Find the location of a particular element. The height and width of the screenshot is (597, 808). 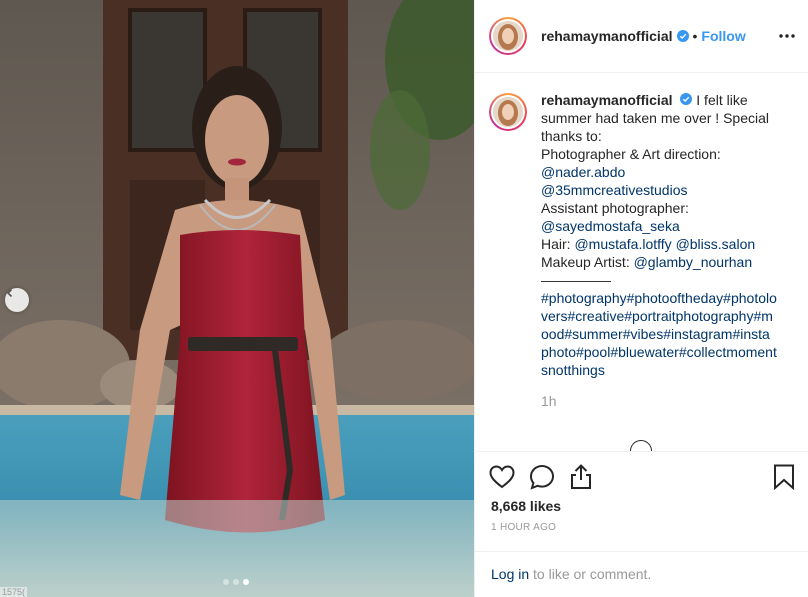

post-username: rehamaymanofficial is located at coordinates (607, 36).